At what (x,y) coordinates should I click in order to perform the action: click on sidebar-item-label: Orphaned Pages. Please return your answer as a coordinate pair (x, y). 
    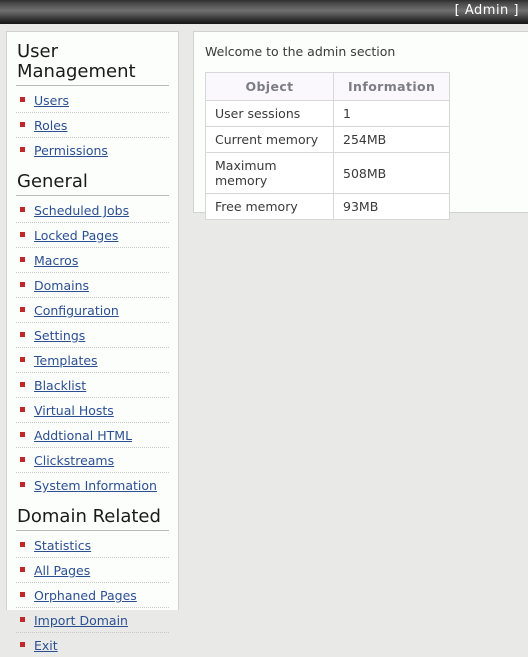
    Looking at the image, I should click on (85, 595).